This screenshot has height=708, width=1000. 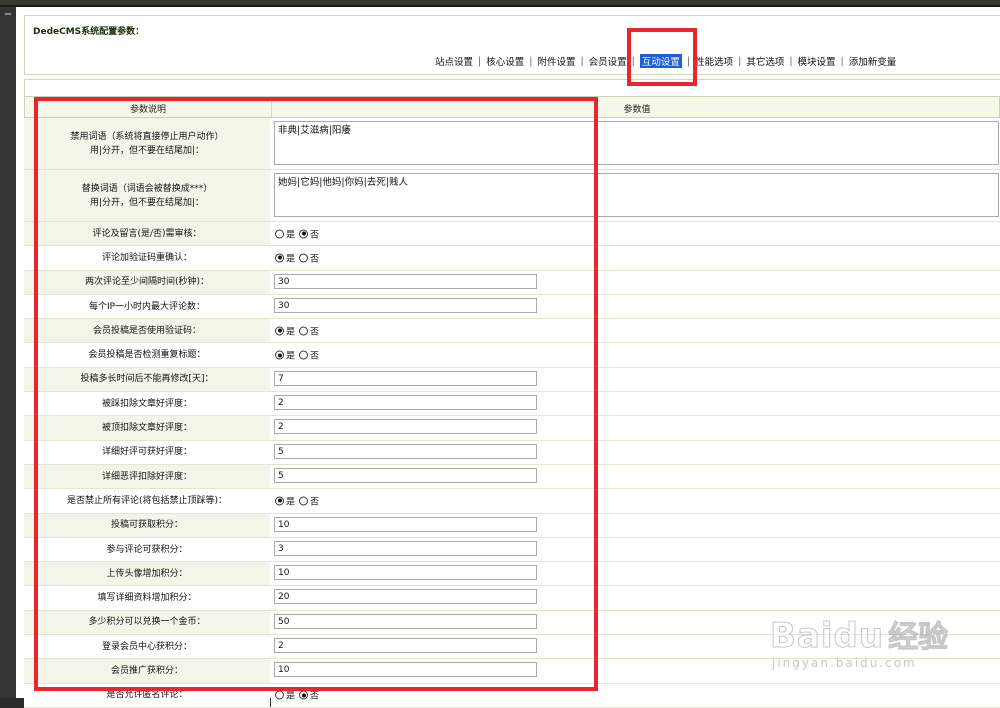 I want to click on tab-6: 性能选项, so click(x=714, y=61).